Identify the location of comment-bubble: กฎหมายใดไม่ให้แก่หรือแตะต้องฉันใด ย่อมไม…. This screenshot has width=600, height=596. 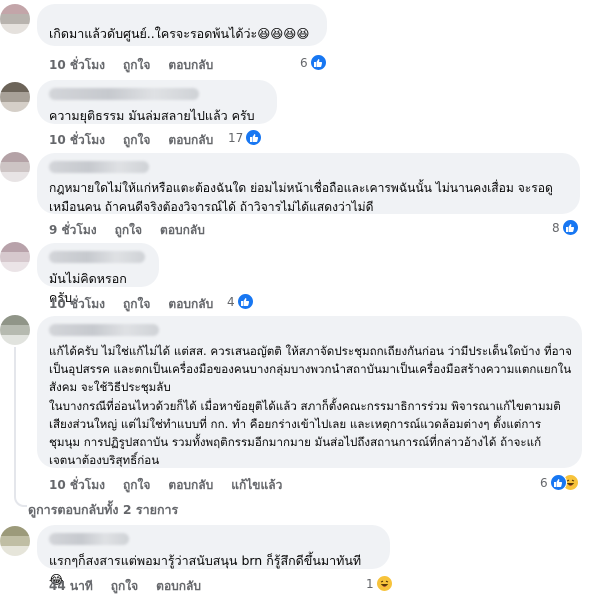
(308, 183).